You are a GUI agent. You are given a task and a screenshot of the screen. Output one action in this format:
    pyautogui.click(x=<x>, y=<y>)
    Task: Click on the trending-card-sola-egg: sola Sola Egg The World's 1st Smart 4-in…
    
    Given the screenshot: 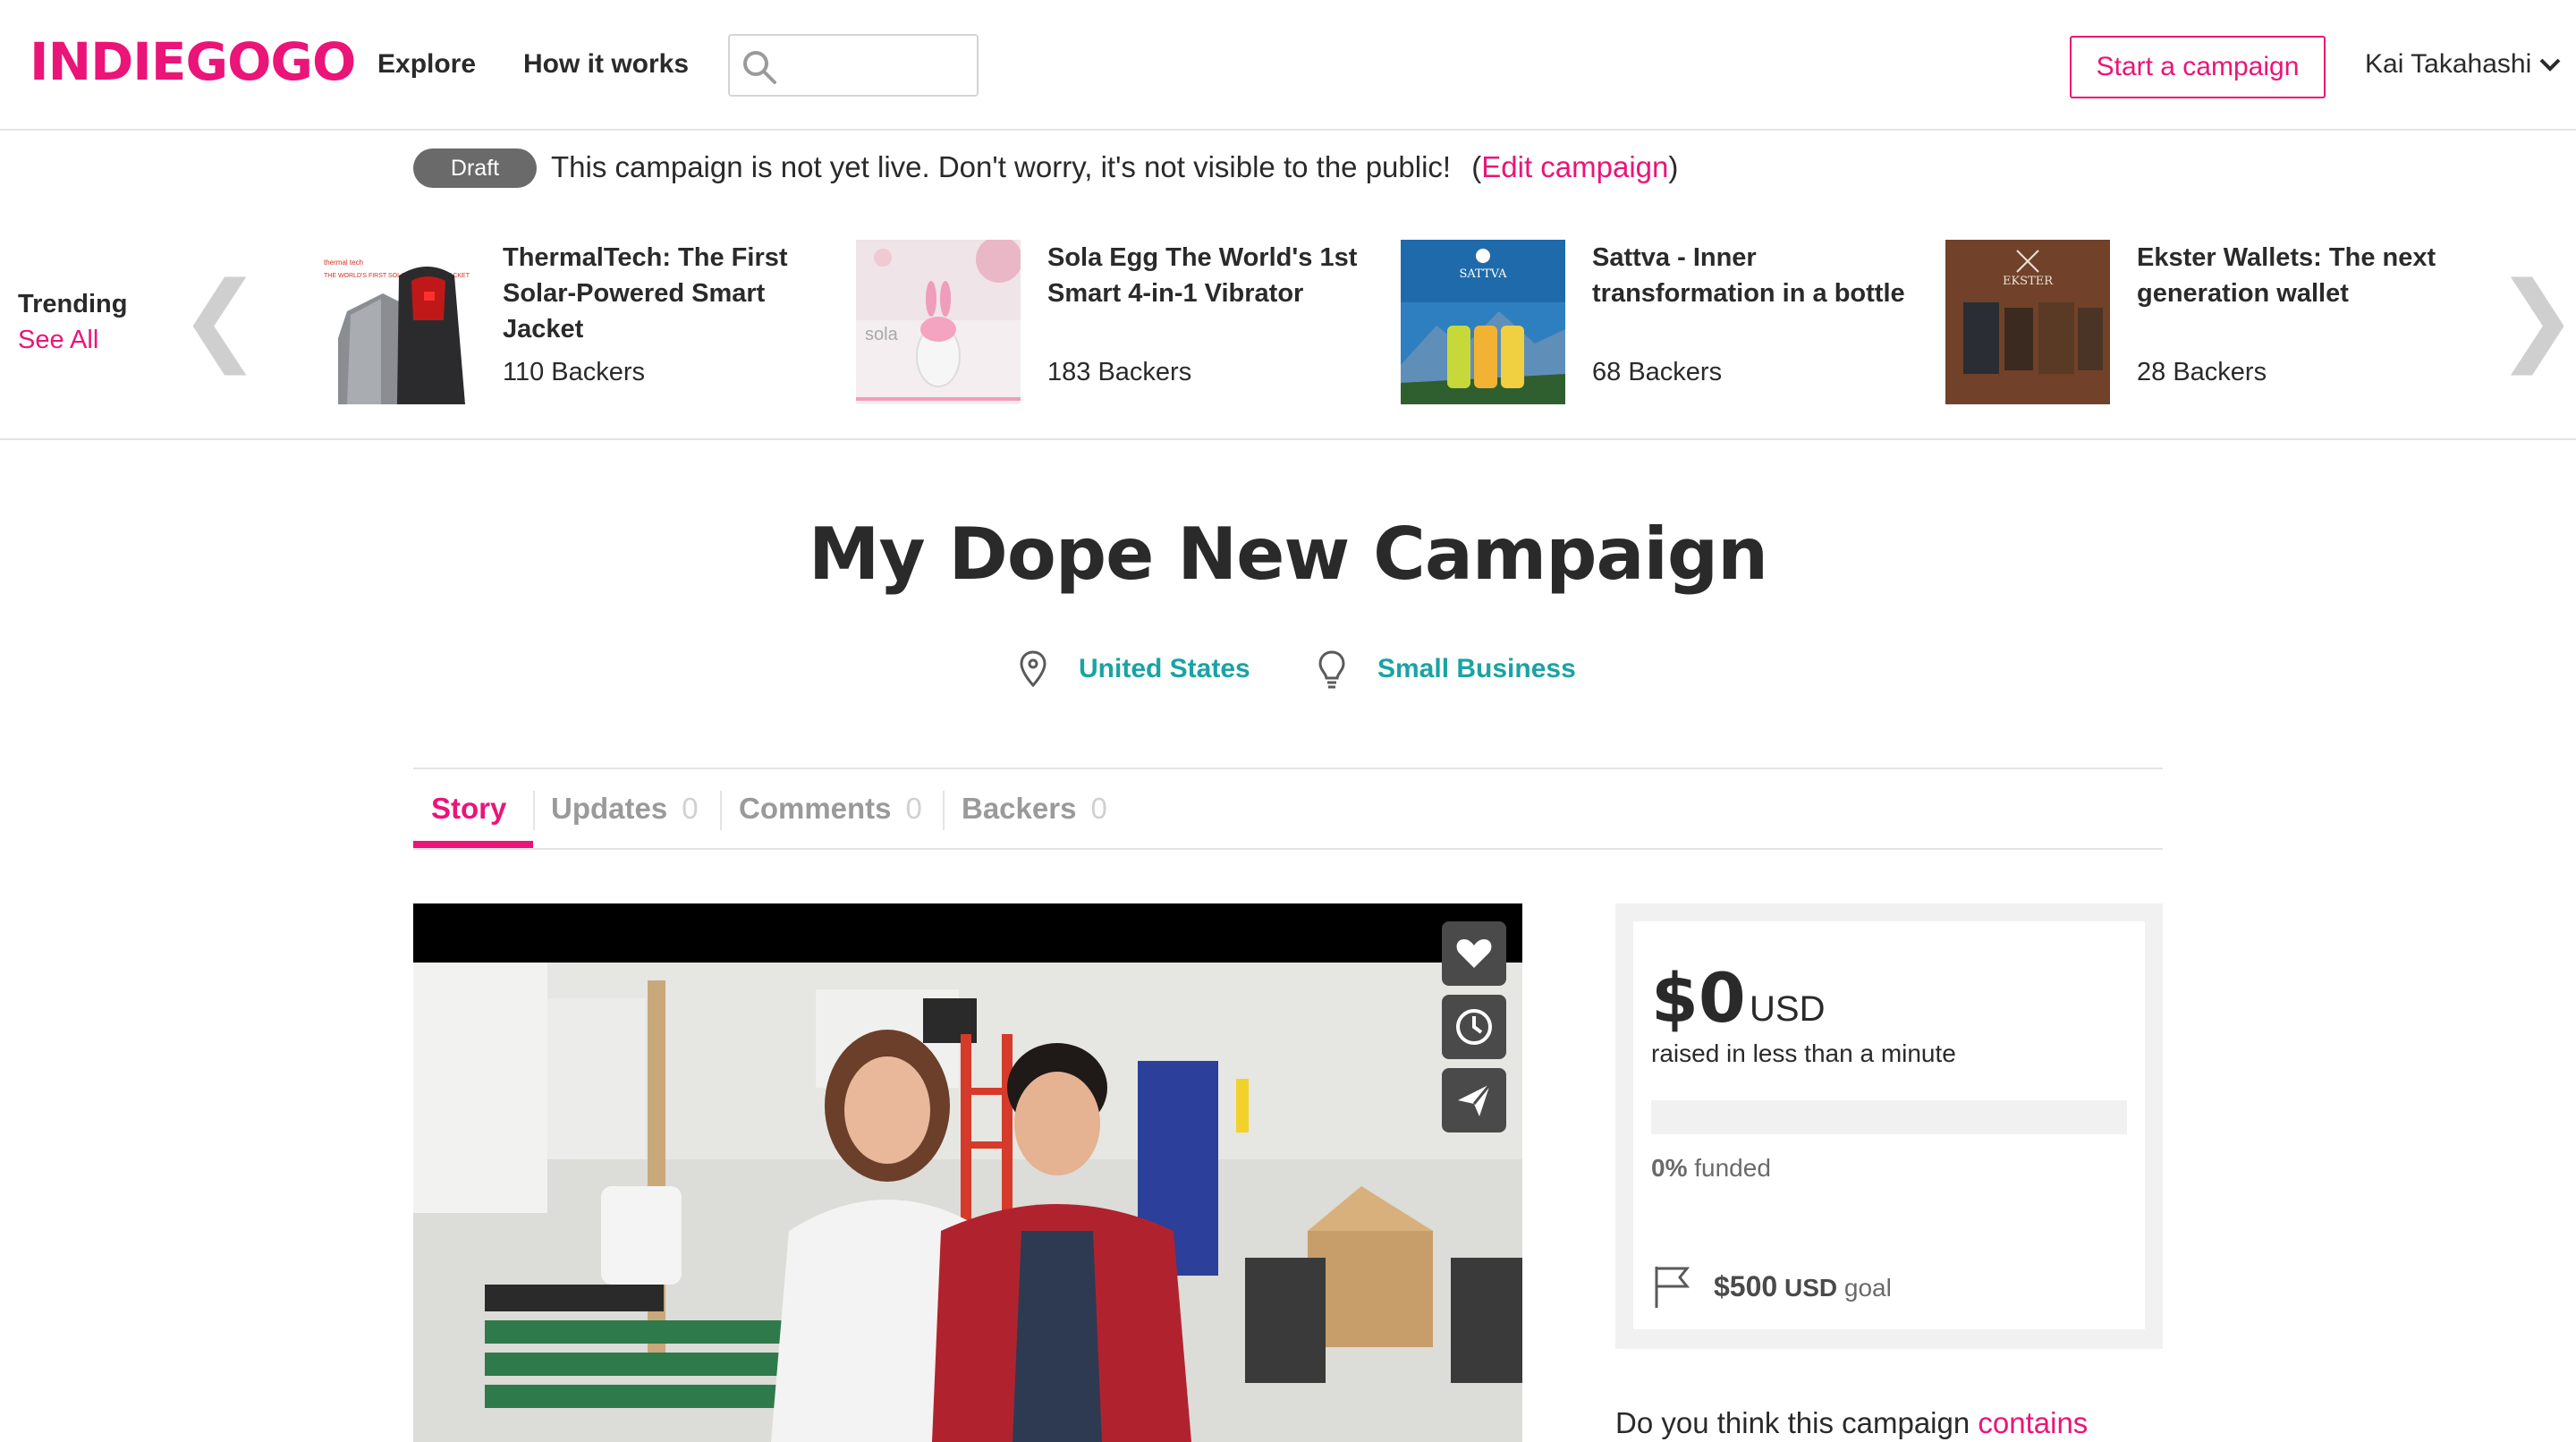 What is the action you would take?
    pyautogui.click(x=1115, y=322)
    